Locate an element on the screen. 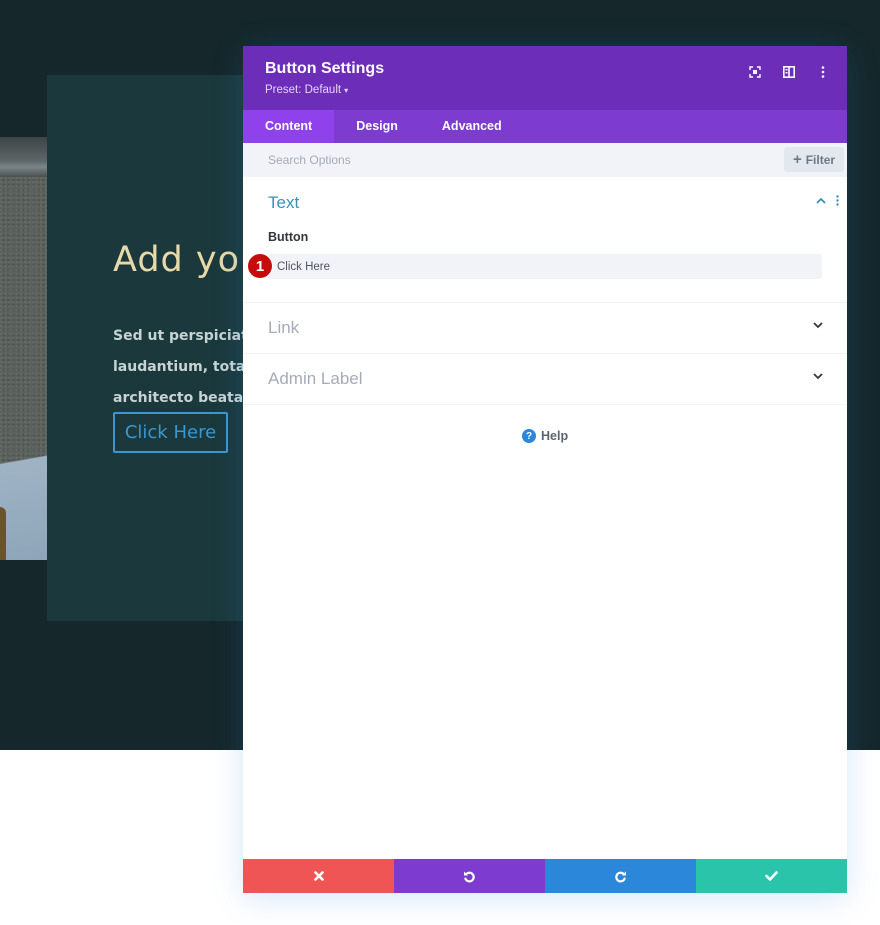  photo-figure is located at coordinates (3, 533).